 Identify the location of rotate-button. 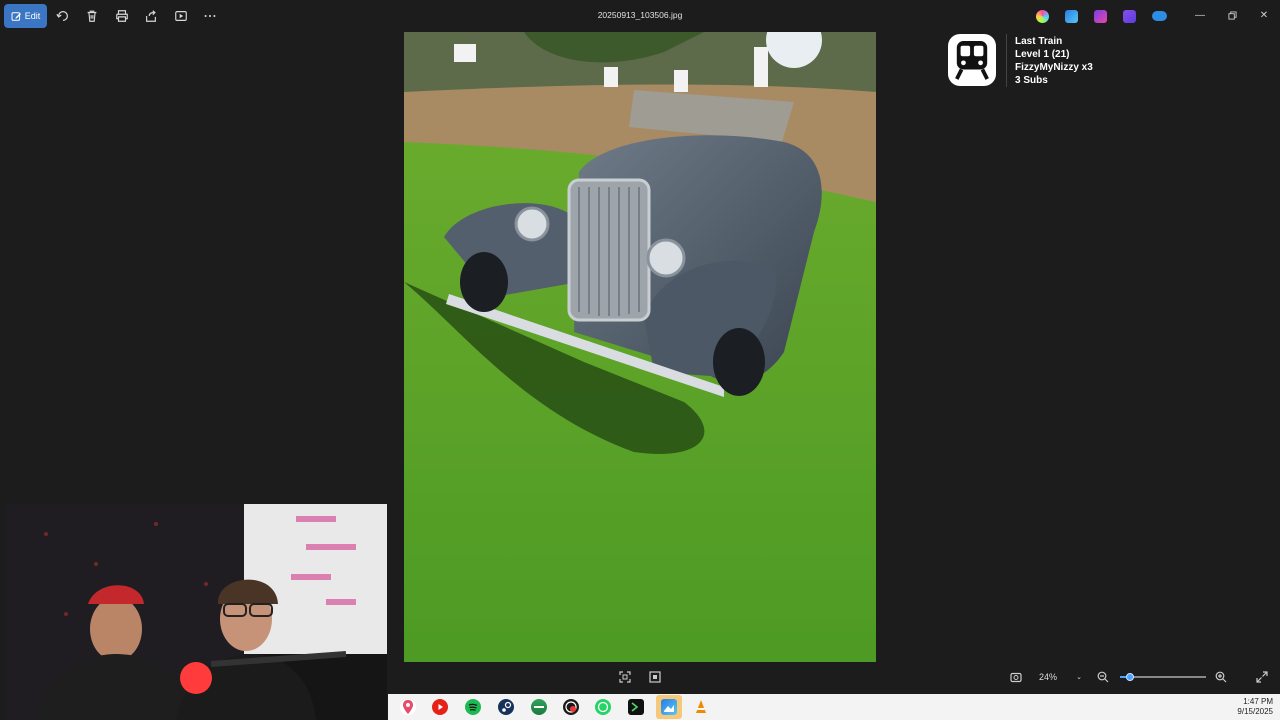
(63, 16).